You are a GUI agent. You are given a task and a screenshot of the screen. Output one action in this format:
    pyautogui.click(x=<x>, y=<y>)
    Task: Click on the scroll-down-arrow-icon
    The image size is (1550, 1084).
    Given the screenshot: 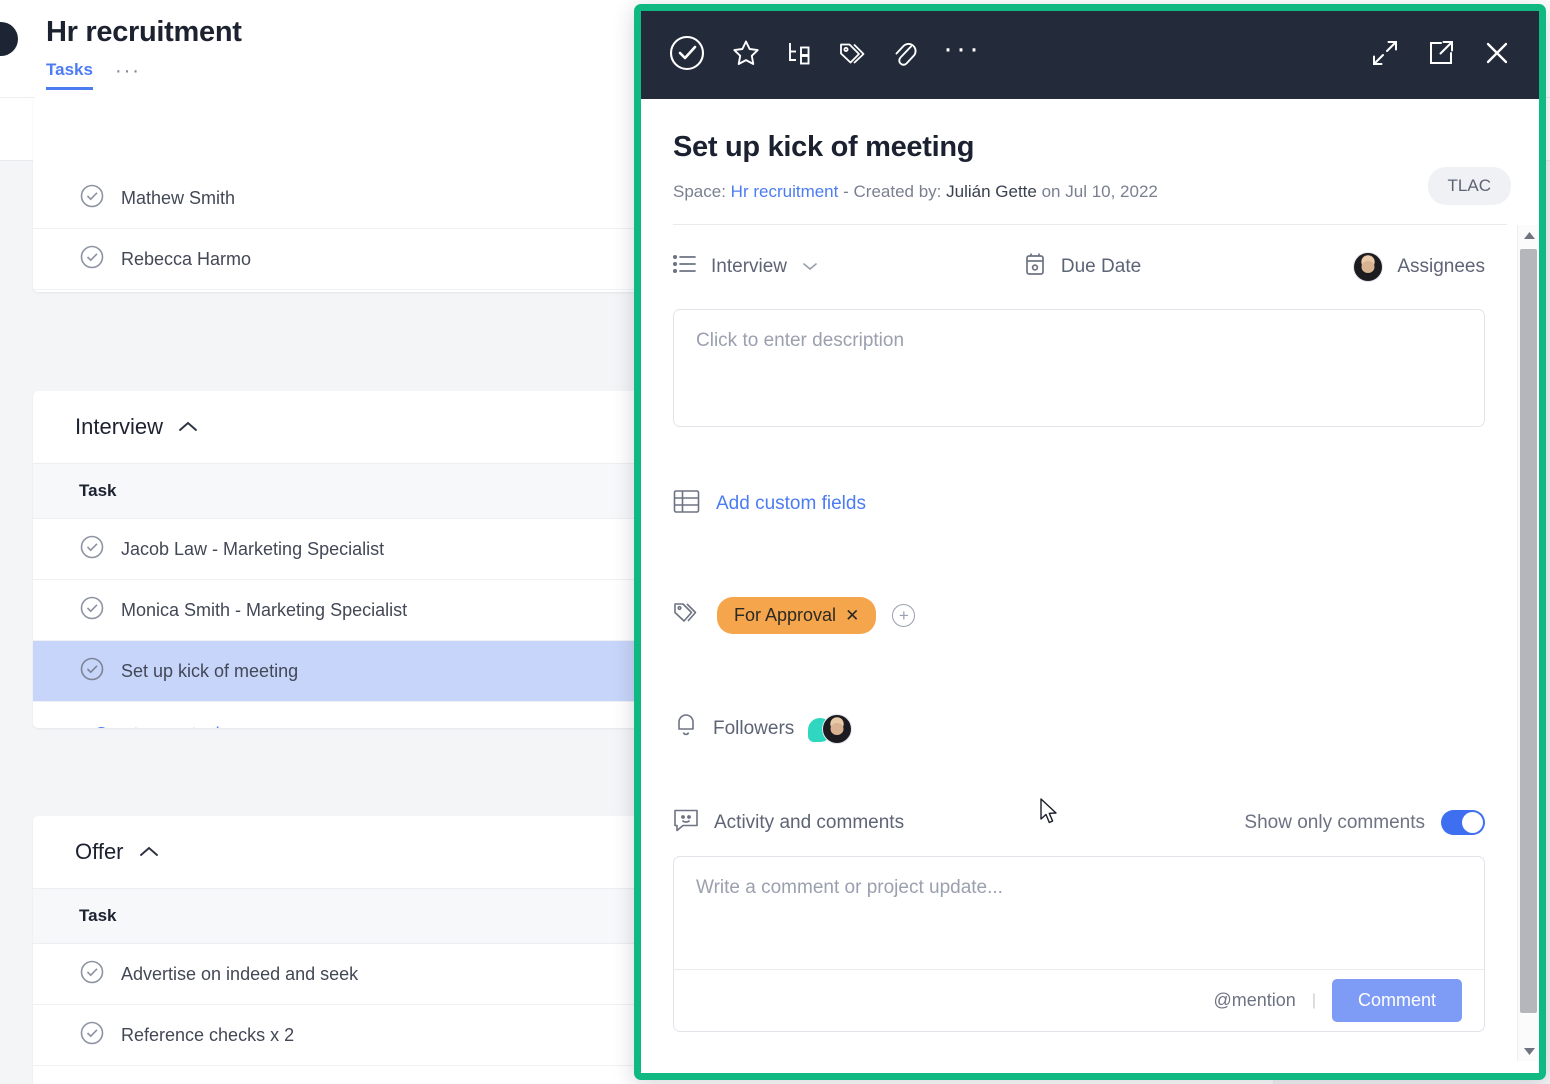 What is the action you would take?
    pyautogui.click(x=1528, y=1051)
    